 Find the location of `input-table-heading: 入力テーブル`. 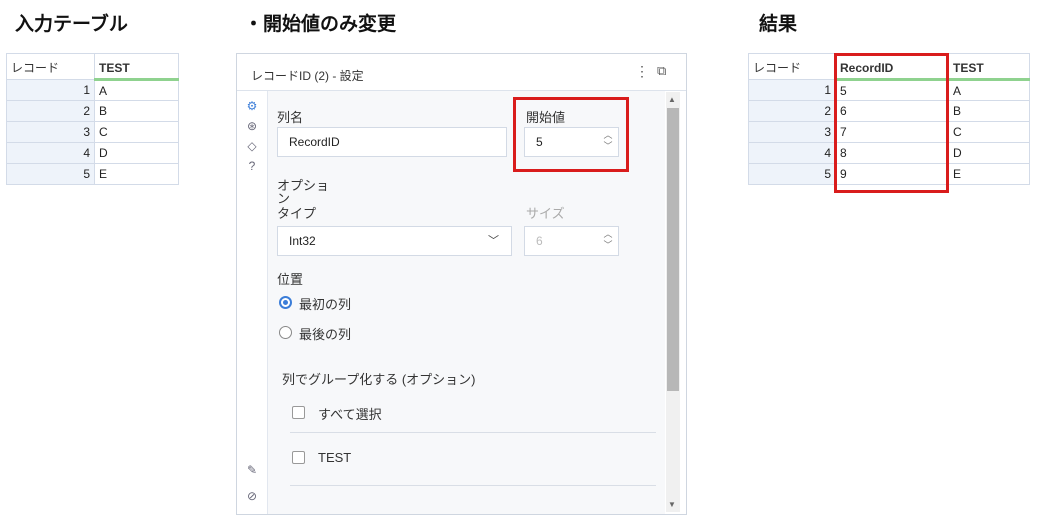

input-table-heading: 入力テーブル is located at coordinates (71, 24).